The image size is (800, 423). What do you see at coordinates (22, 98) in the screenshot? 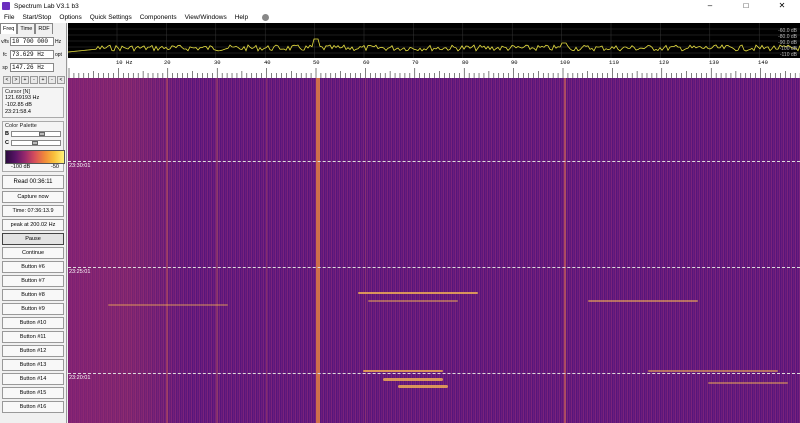
I see `cursor-freq: 121.69193 Hz` at bounding box center [22, 98].